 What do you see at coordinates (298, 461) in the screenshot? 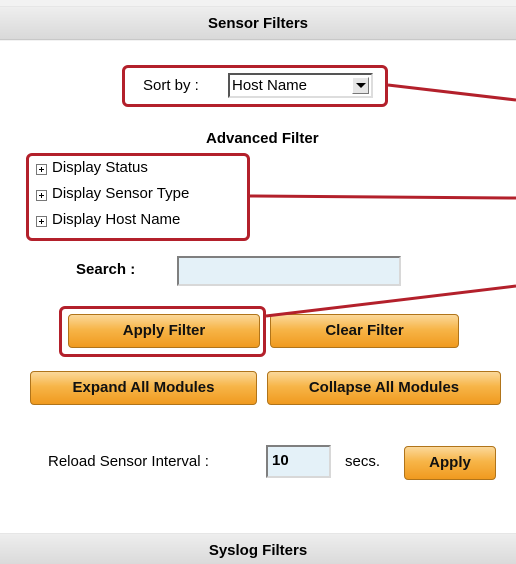
I see `reload-interval-input: 10` at bounding box center [298, 461].